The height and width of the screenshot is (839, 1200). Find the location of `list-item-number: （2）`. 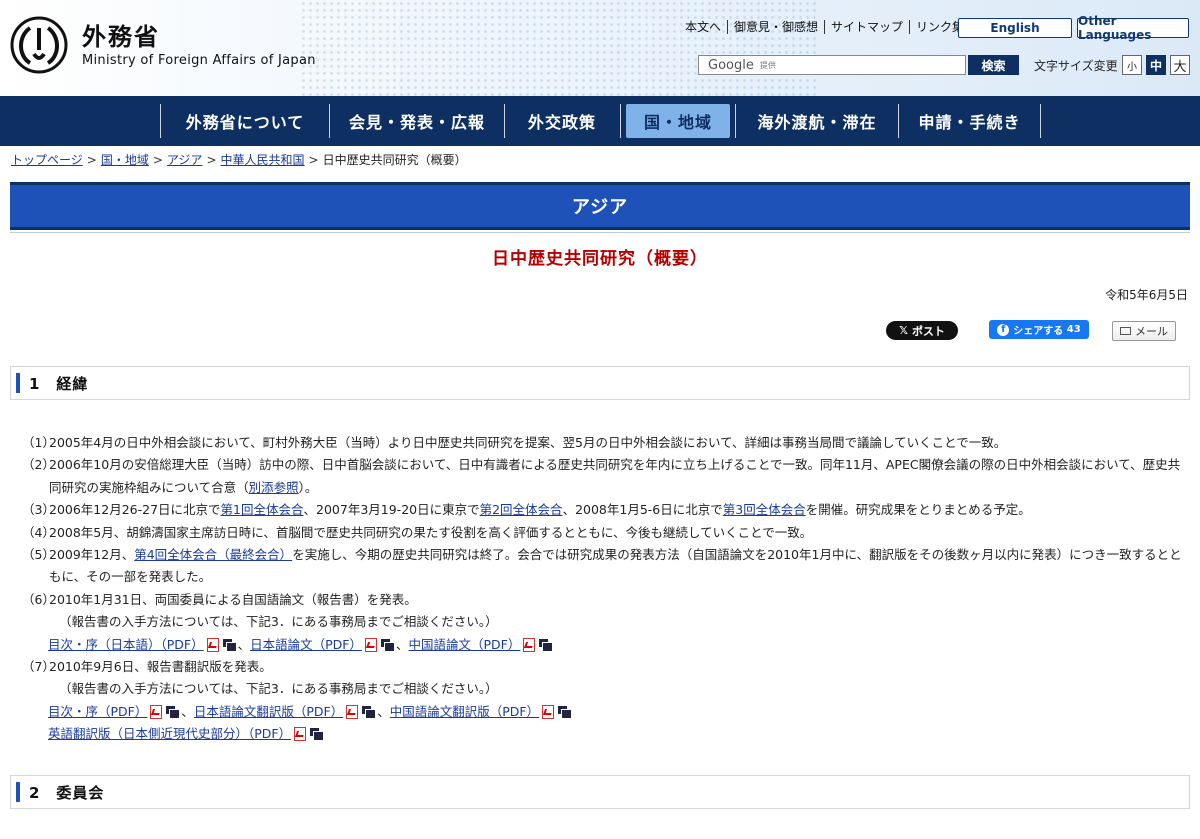

list-item-number: （2） is located at coordinates (38, 465).